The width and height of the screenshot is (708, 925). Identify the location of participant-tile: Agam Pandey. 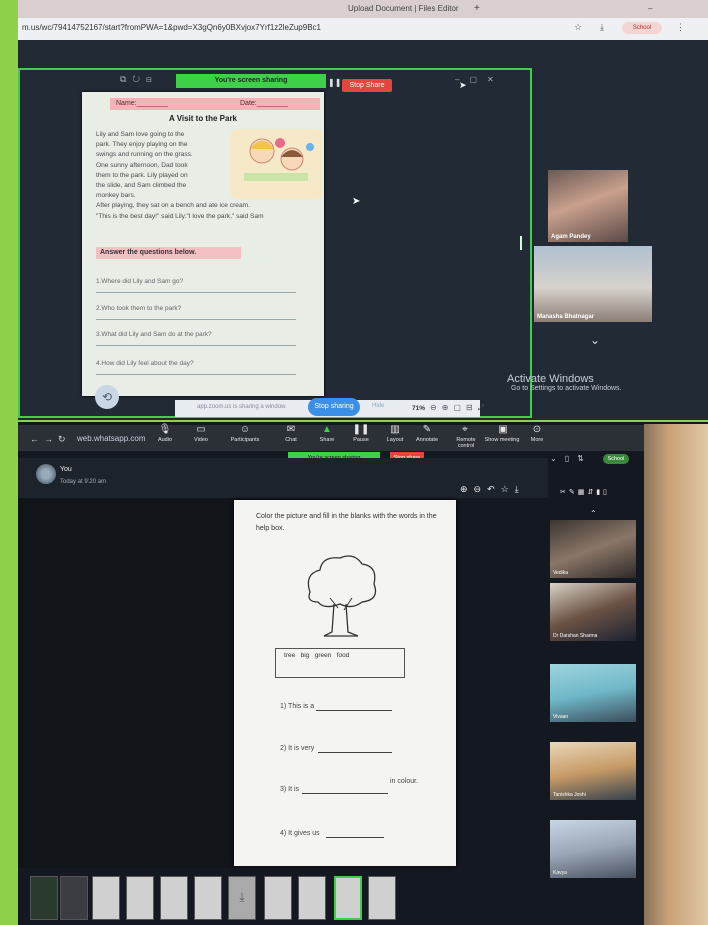
(588, 206).